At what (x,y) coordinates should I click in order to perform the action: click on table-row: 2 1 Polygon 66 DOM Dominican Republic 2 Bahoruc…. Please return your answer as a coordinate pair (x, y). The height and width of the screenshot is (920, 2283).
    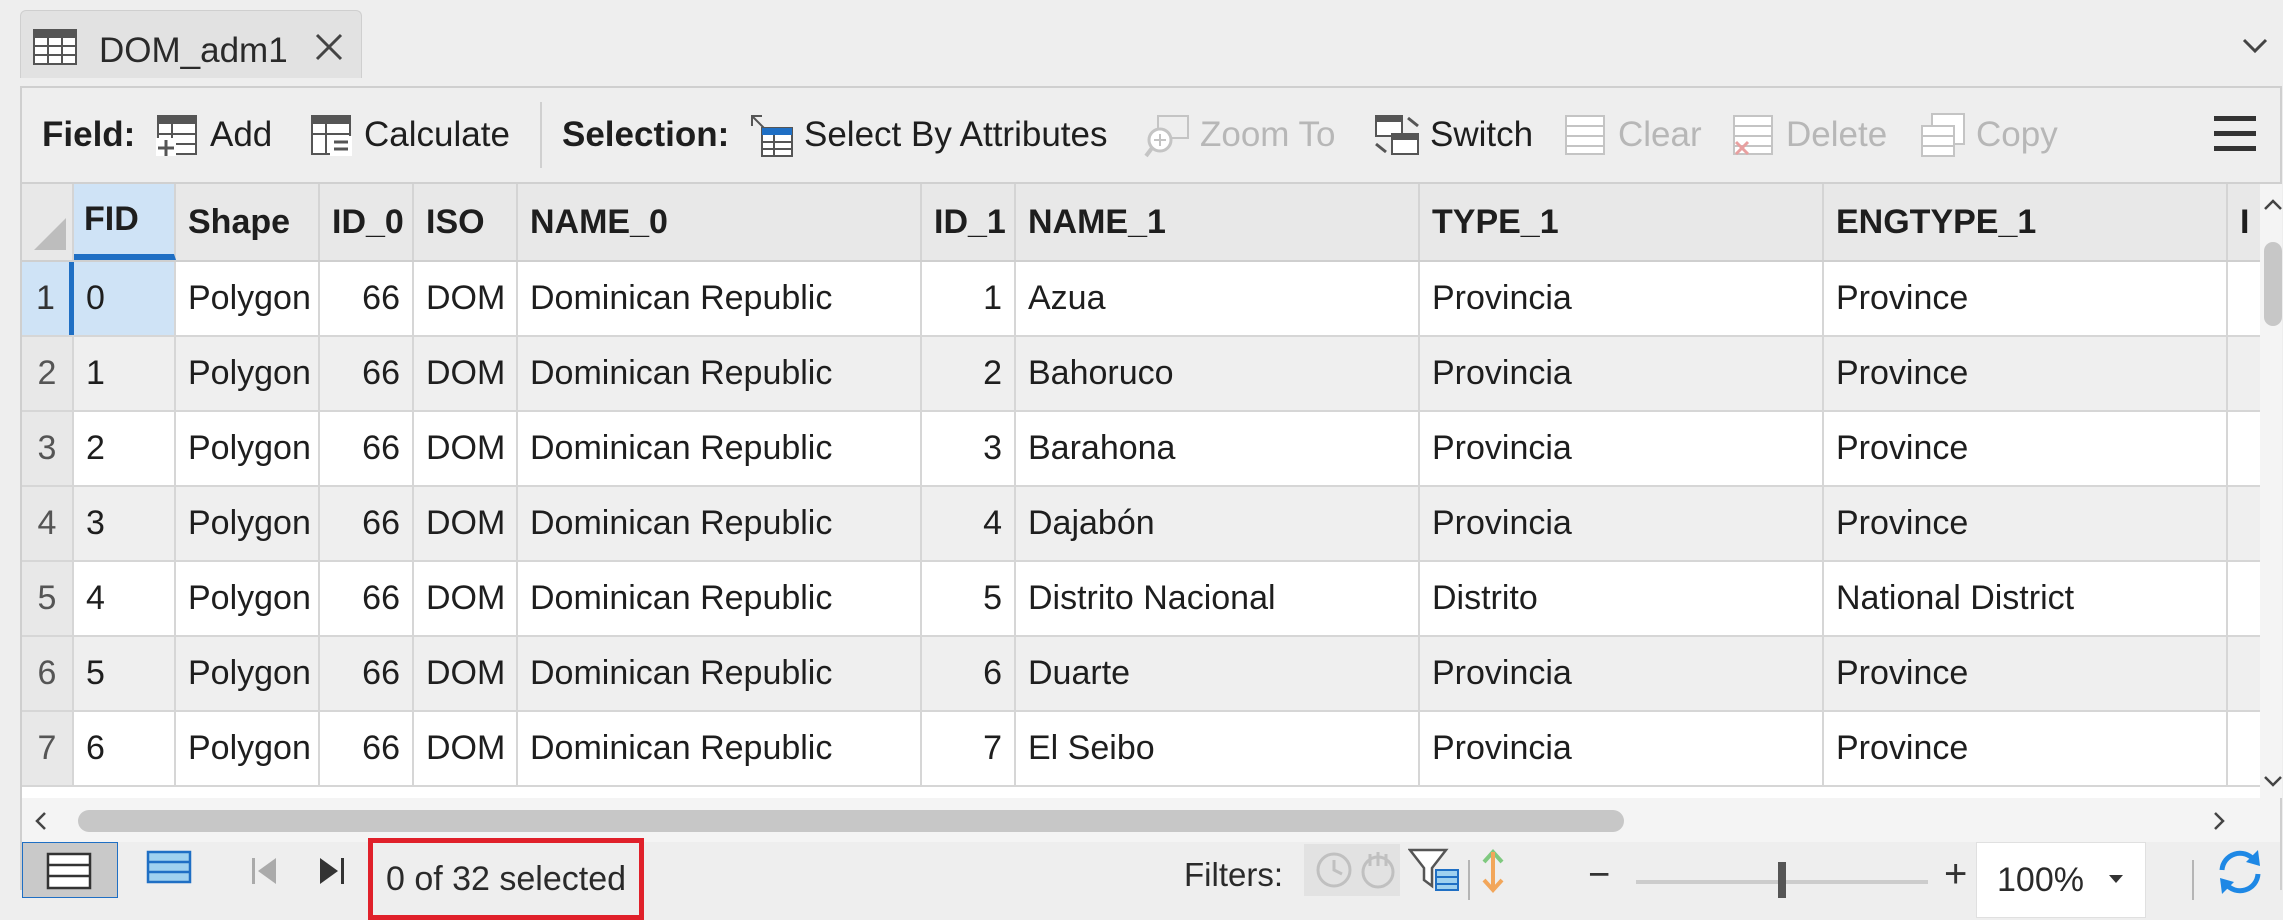
    Looking at the image, I should click on (1141, 374).